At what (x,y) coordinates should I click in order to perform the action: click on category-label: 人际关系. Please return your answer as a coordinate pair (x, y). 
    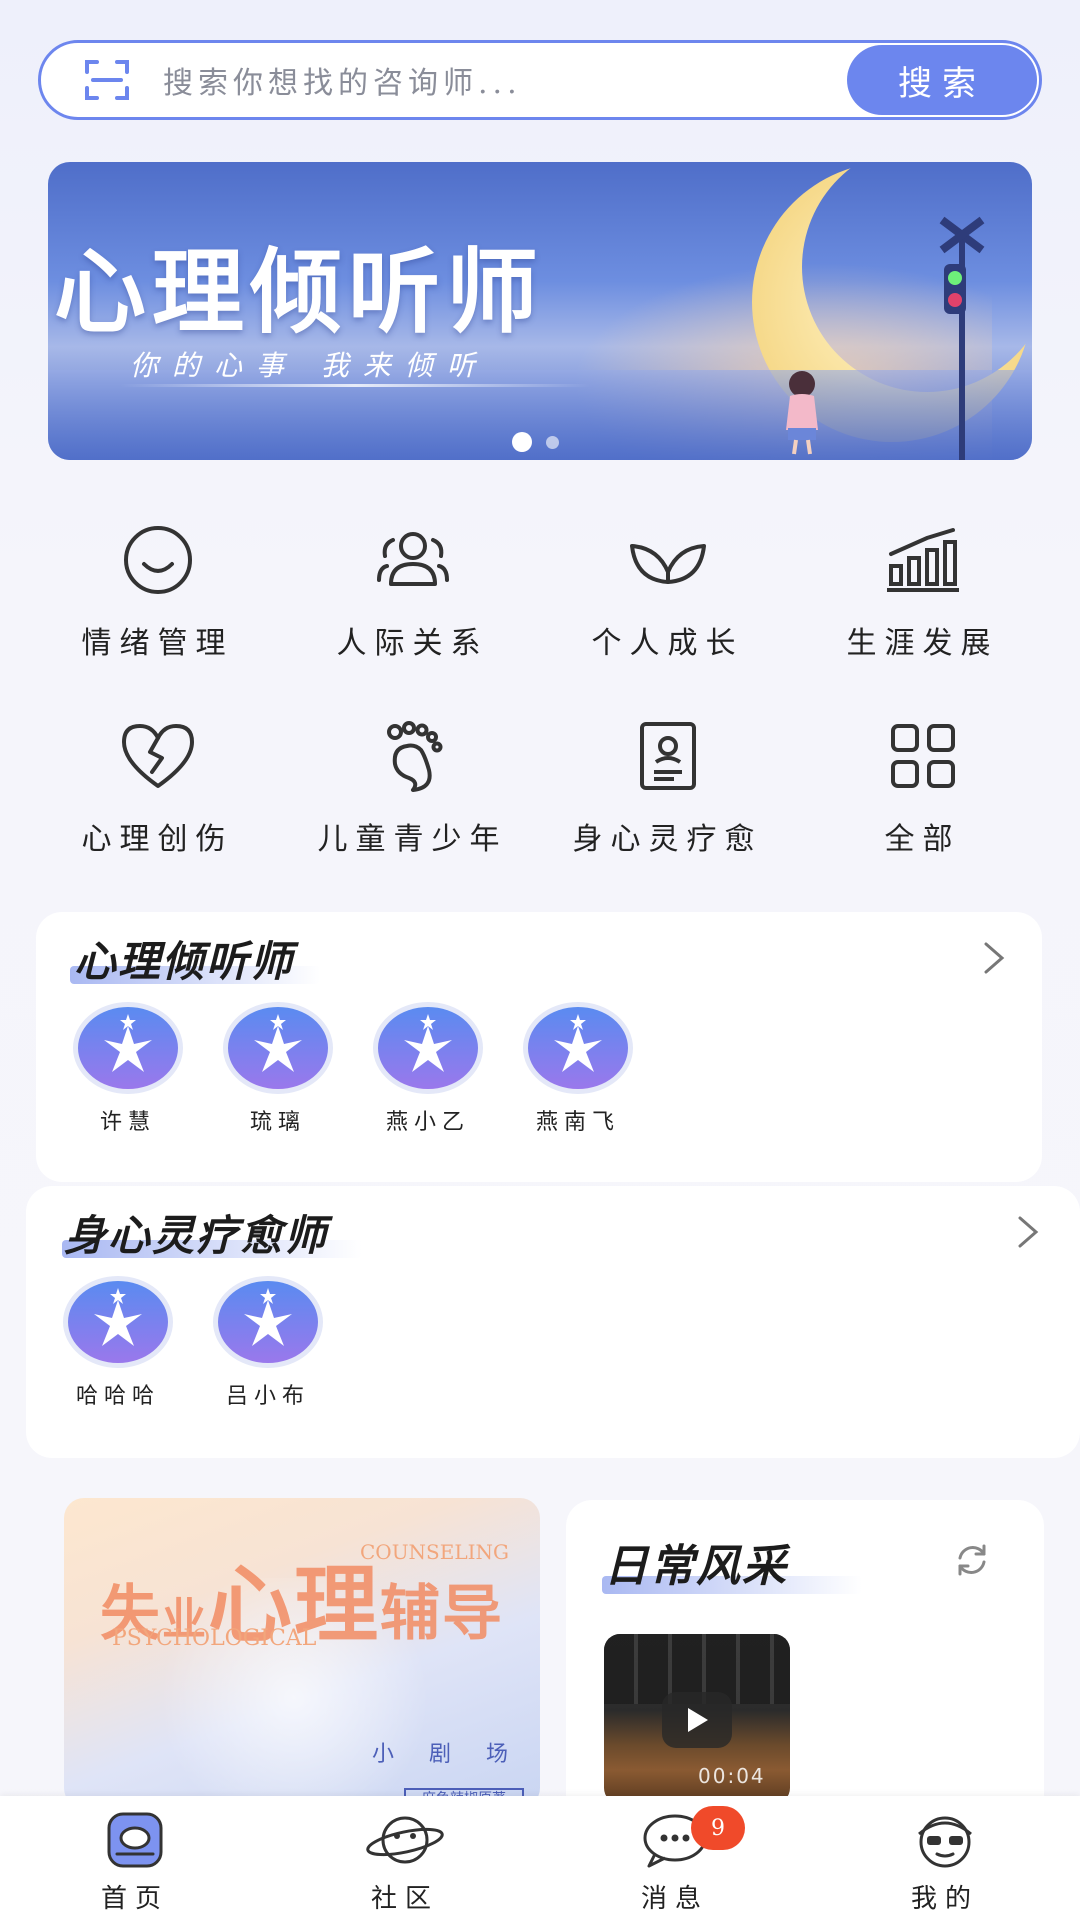
    Looking at the image, I should click on (412, 643).